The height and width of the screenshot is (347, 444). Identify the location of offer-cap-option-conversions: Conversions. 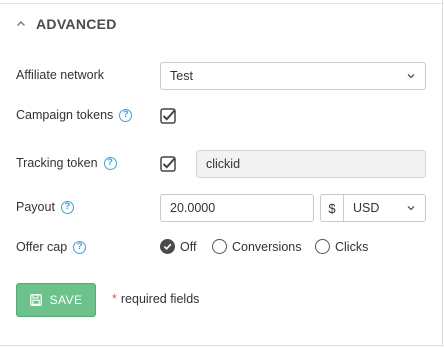
(256, 246).